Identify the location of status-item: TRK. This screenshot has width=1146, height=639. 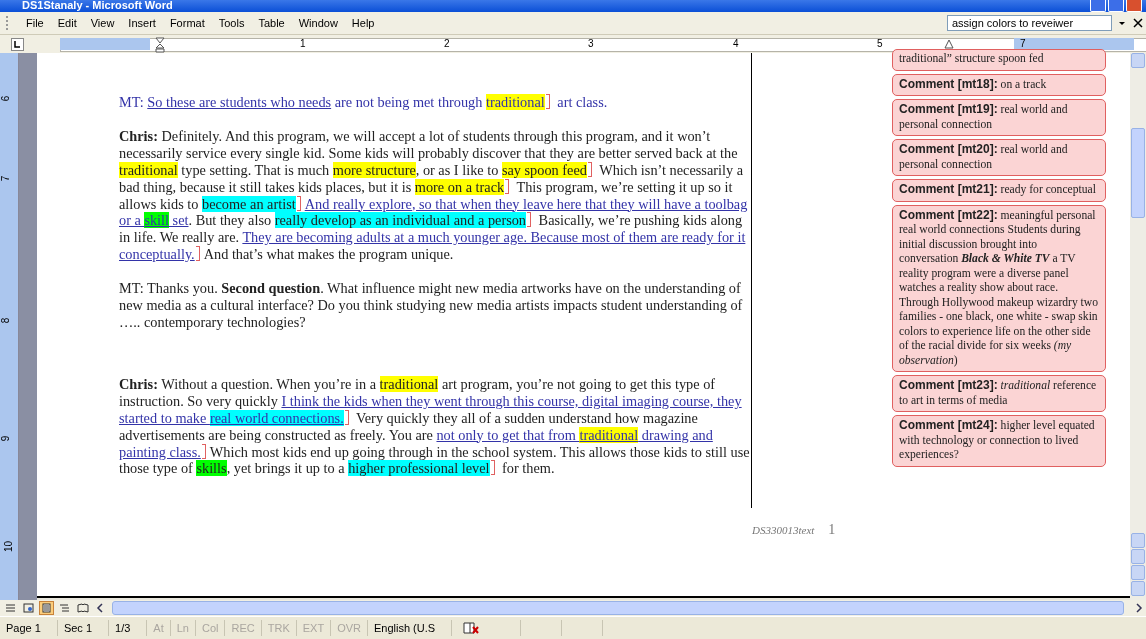
(279, 628).